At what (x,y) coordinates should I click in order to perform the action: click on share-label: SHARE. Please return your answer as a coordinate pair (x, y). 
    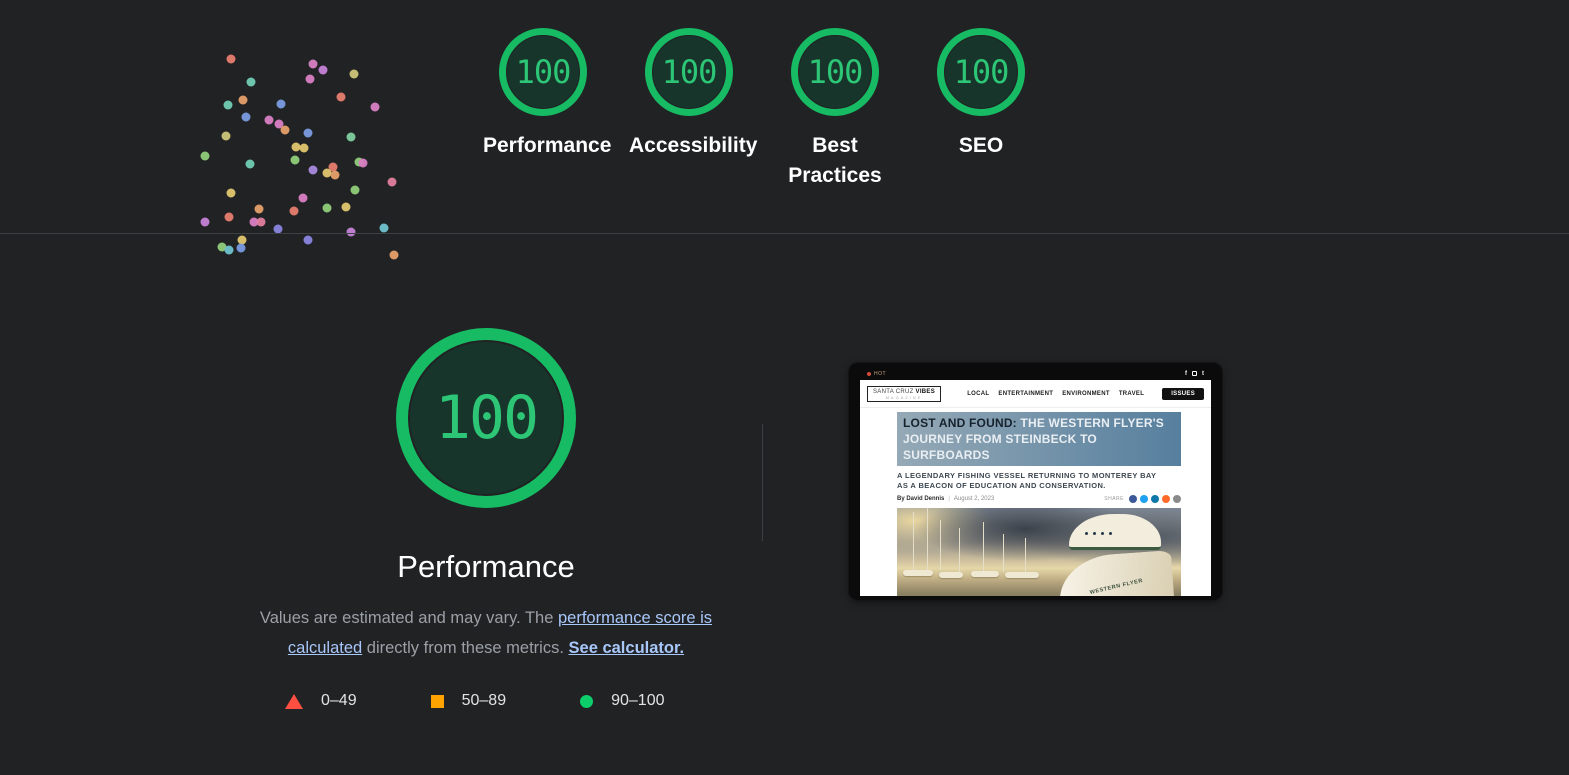
    Looking at the image, I should click on (1114, 499).